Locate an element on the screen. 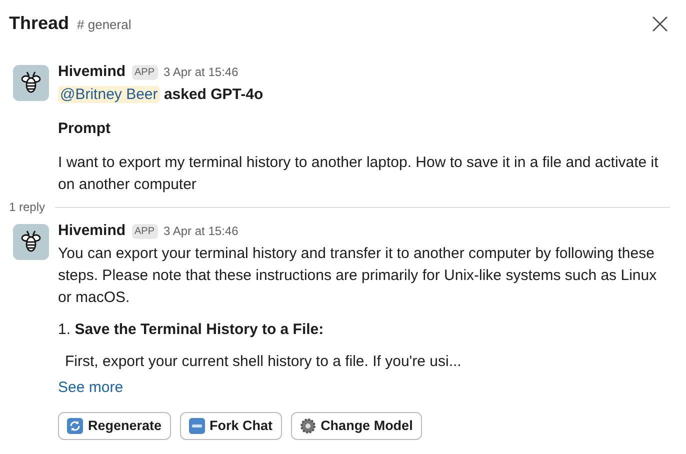 This screenshot has width=686, height=454. channel-name: # general is located at coordinates (104, 24).